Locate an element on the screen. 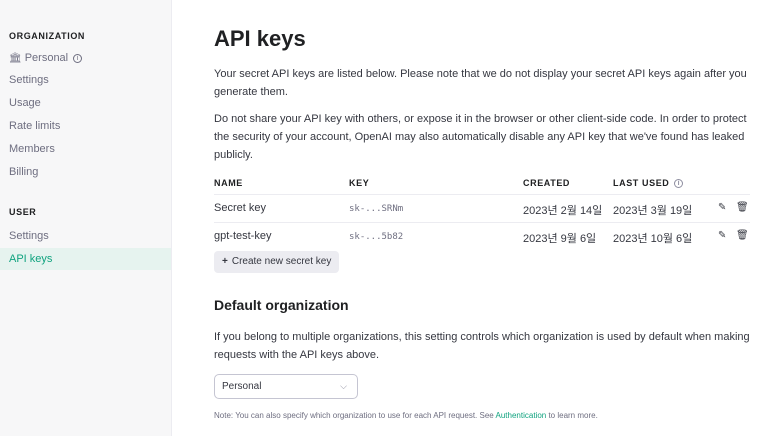 The height and width of the screenshot is (436, 773). create-secret-key-label: Create new secret key is located at coordinates (281, 261).